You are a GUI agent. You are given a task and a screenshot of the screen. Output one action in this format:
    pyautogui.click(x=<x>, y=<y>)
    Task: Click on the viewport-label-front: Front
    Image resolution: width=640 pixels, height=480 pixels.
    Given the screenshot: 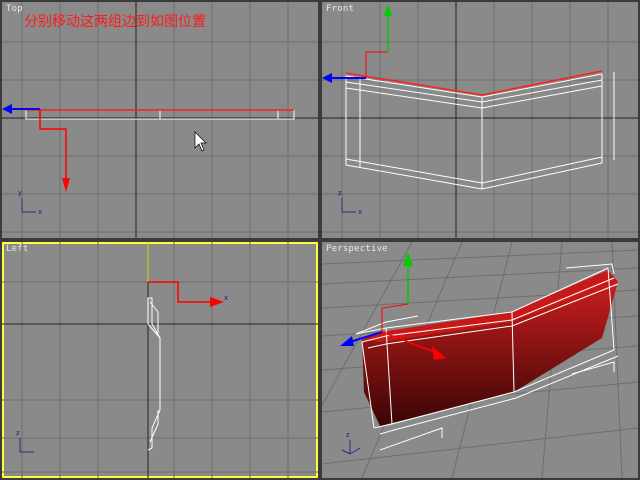 What is the action you would take?
    pyautogui.click(x=340, y=9)
    